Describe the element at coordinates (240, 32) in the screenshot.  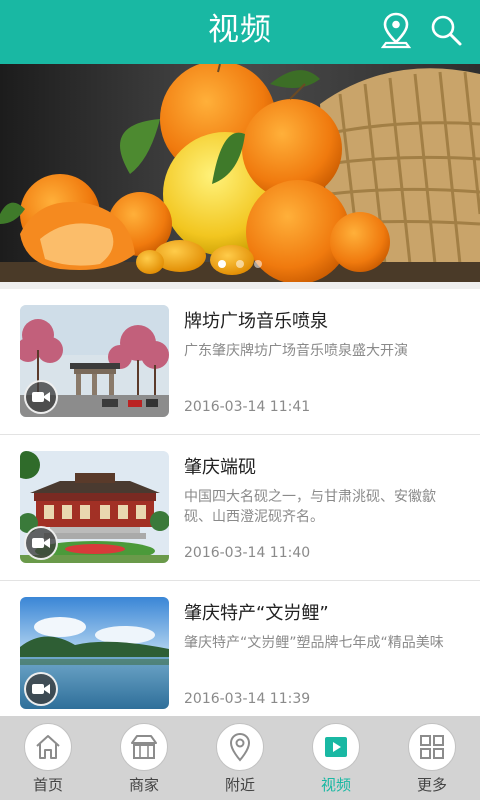
I see `app-header: 视频` at that location.